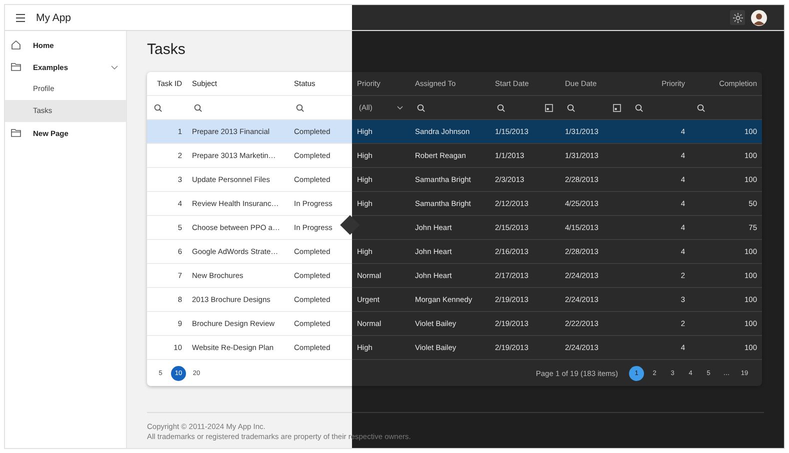 Image resolution: width=789 pixels, height=453 pixels. Describe the element at coordinates (400, 108) in the screenshot. I see `caret-icon` at that location.